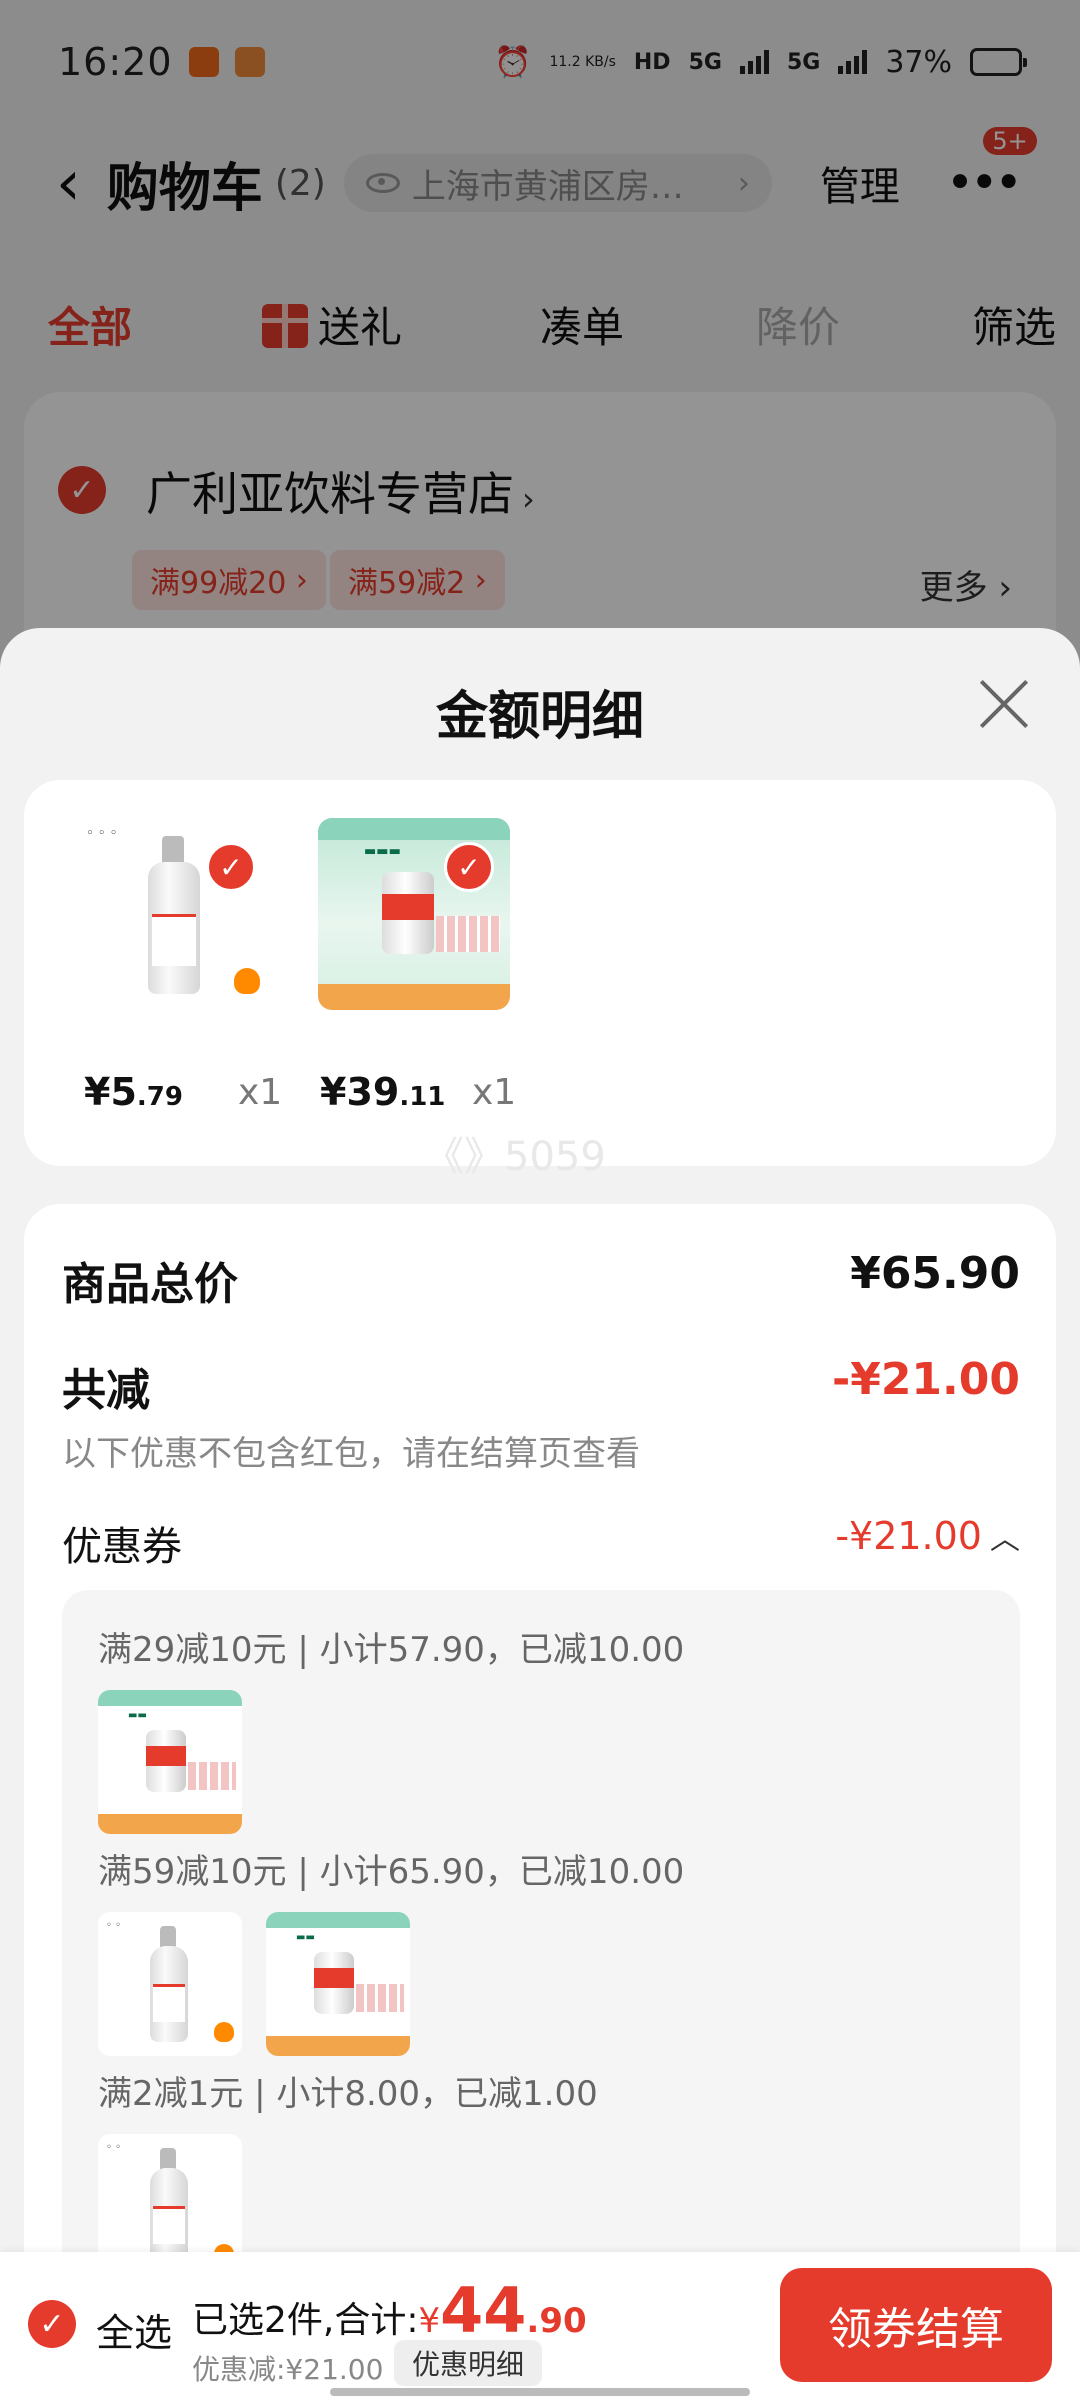 Image resolution: width=1080 pixels, height=2400 pixels. What do you see at coordinates (494, 1092) in the screenshot?
I see `item-qty-2: x1` at bounding box center [494, 1092].